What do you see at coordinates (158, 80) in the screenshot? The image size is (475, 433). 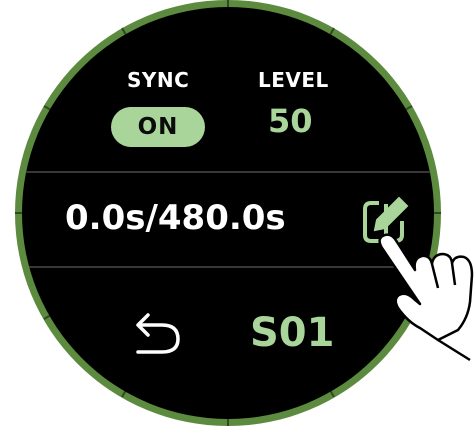 I see `sync-label: SYNC` at bounding box center [158, 80].